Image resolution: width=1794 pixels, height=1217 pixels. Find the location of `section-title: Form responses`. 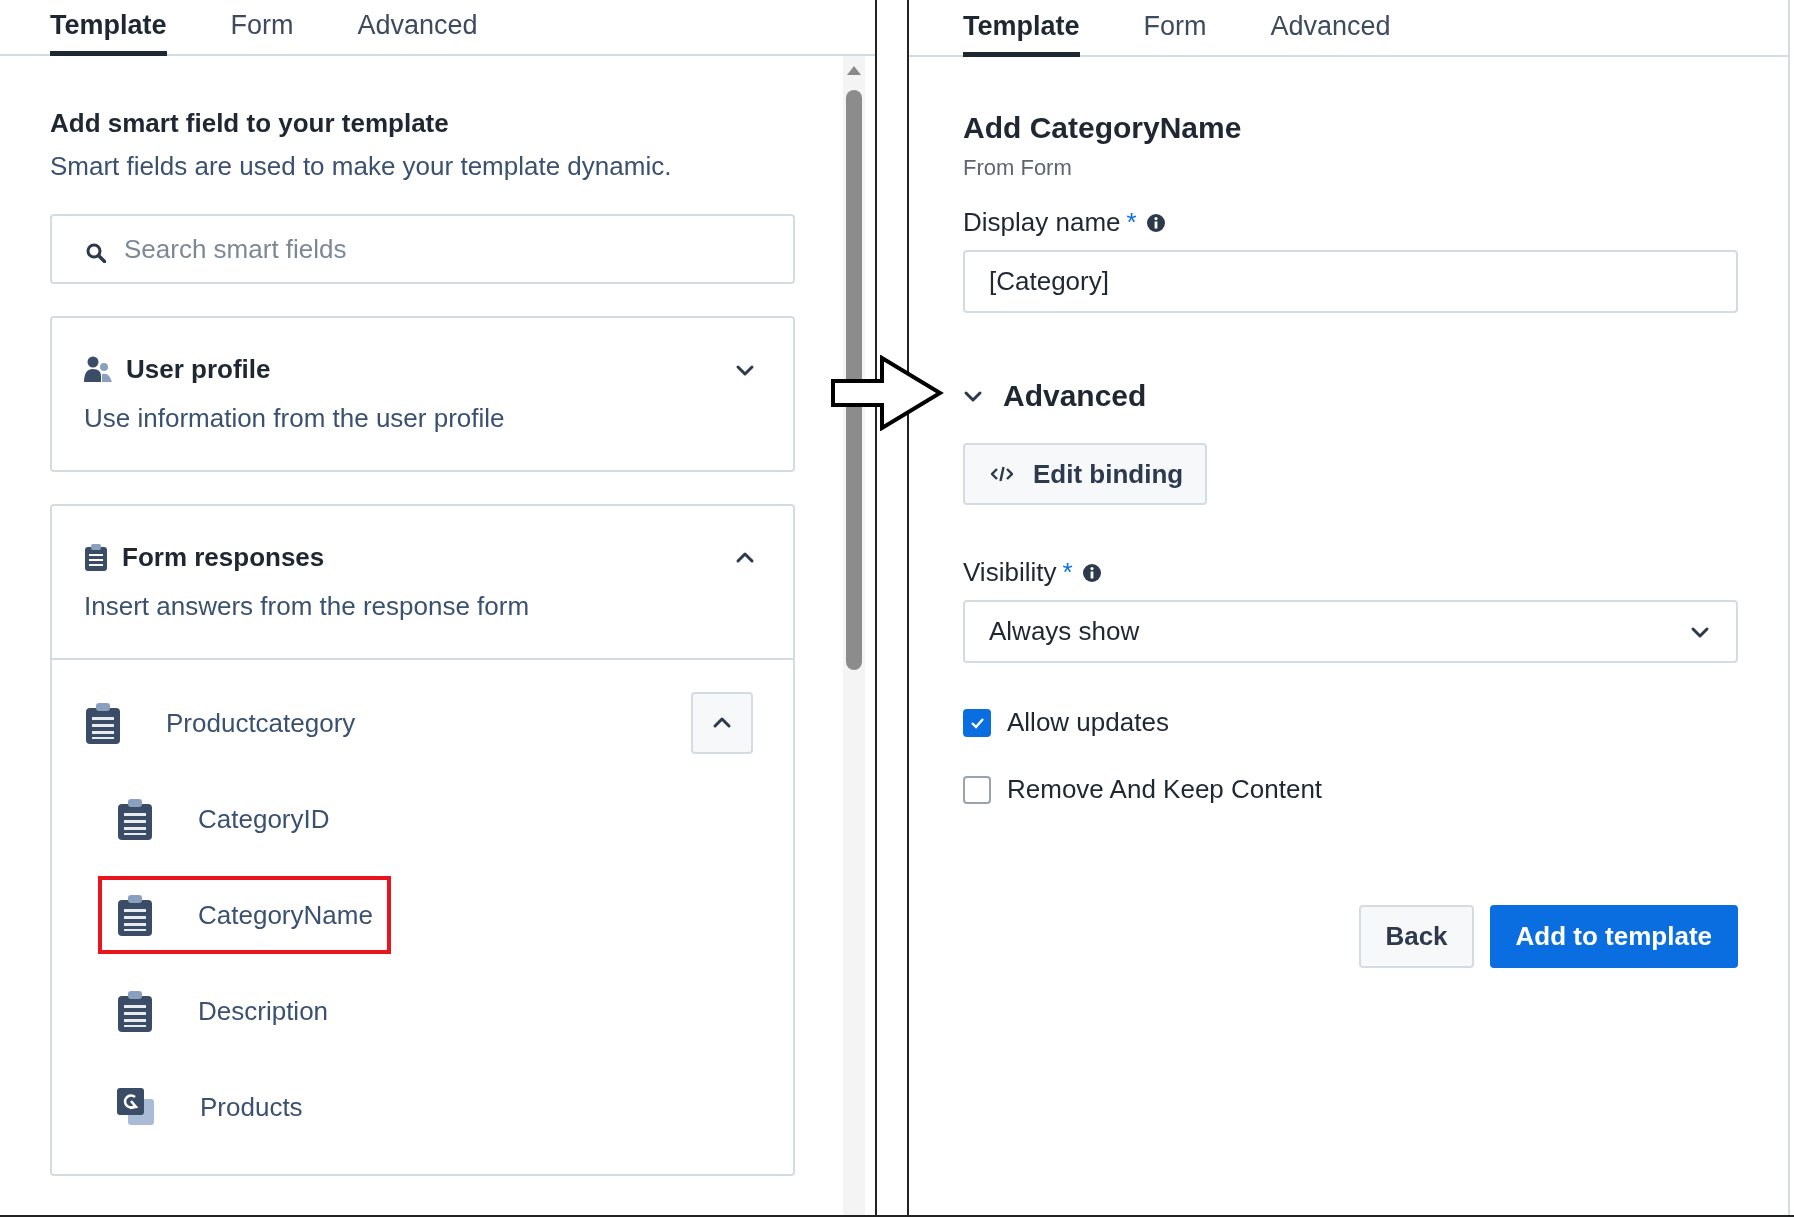

section-title: Form responses is located at coordinates (224, 557).